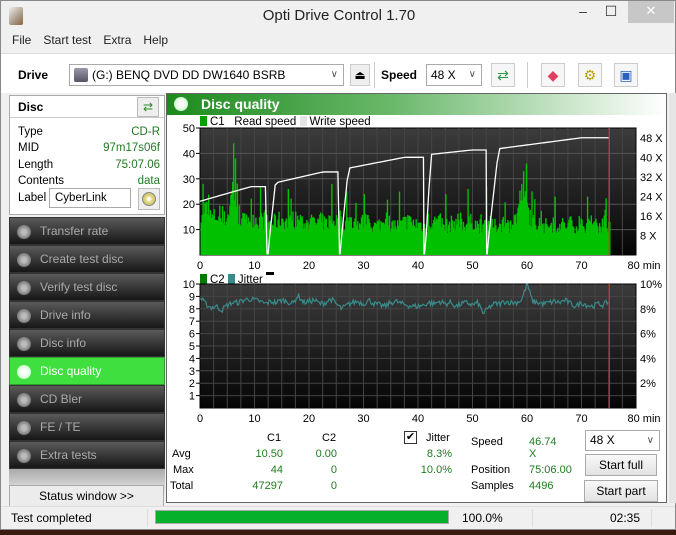 Image resolution: width=676 pixels, height=535 pixels. What do you see at coordinates (438, 438) in the screenshot?
I see `stats-col-jitter: Jitter` at bounding box center [438, 438].